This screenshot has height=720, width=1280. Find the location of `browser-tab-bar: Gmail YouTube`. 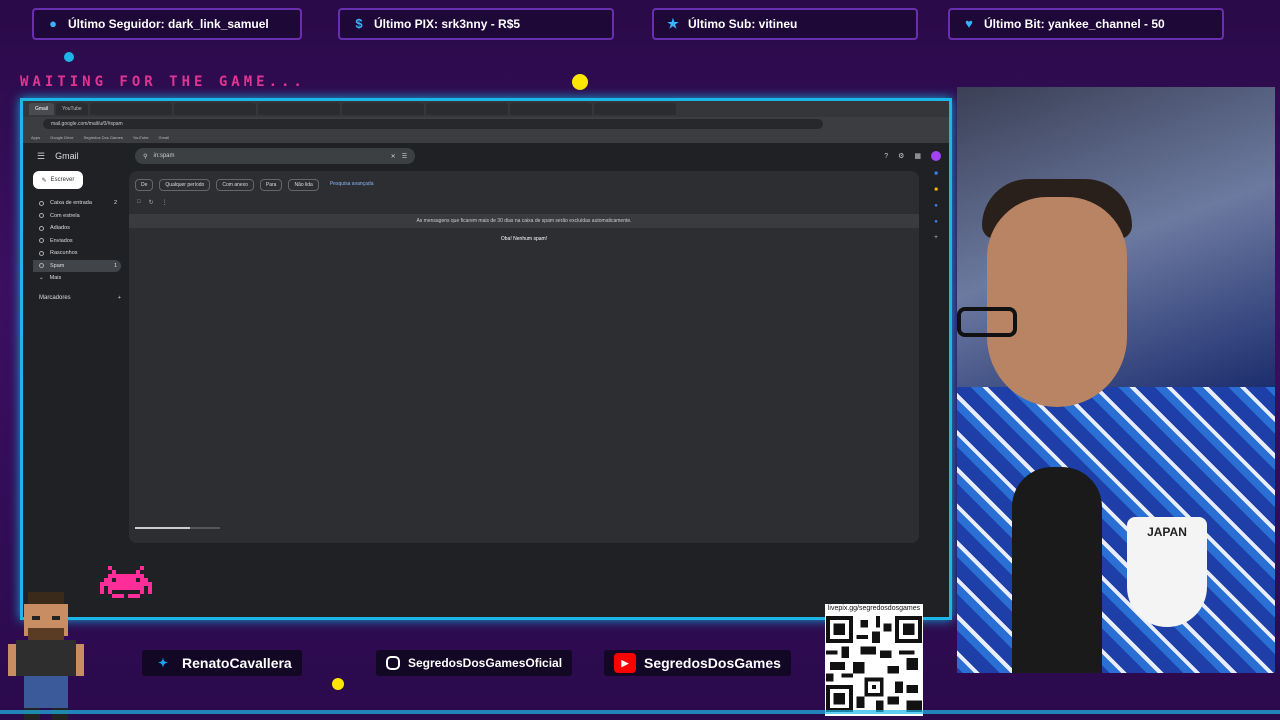

browser-tab-bar: Gmail YouTube is located at coordinates (486, 109).